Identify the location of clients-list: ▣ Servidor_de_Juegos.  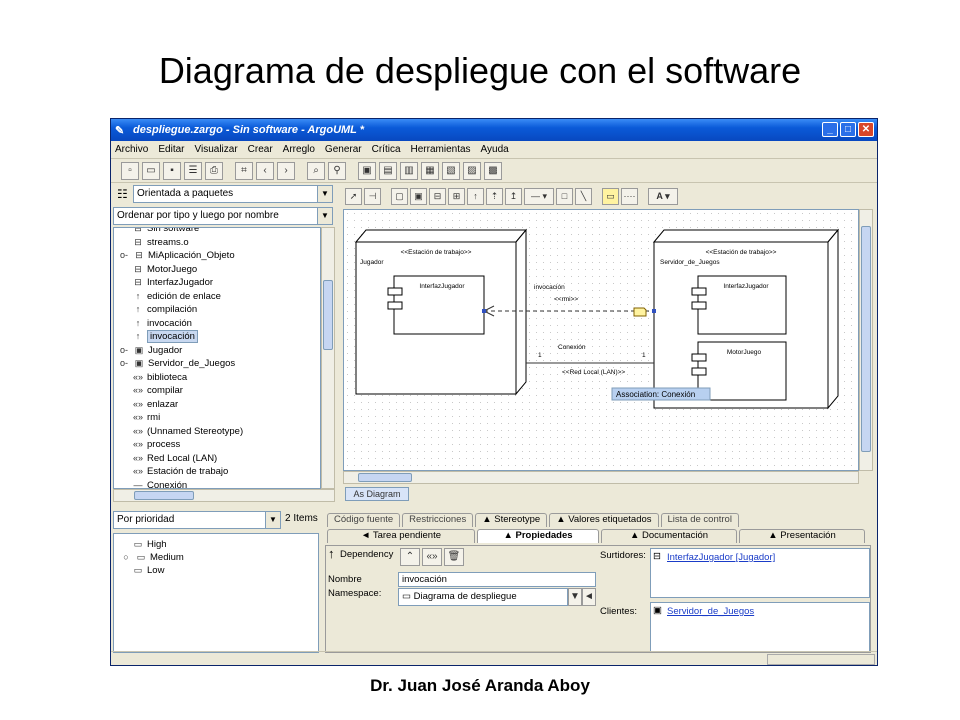
(760, 627).